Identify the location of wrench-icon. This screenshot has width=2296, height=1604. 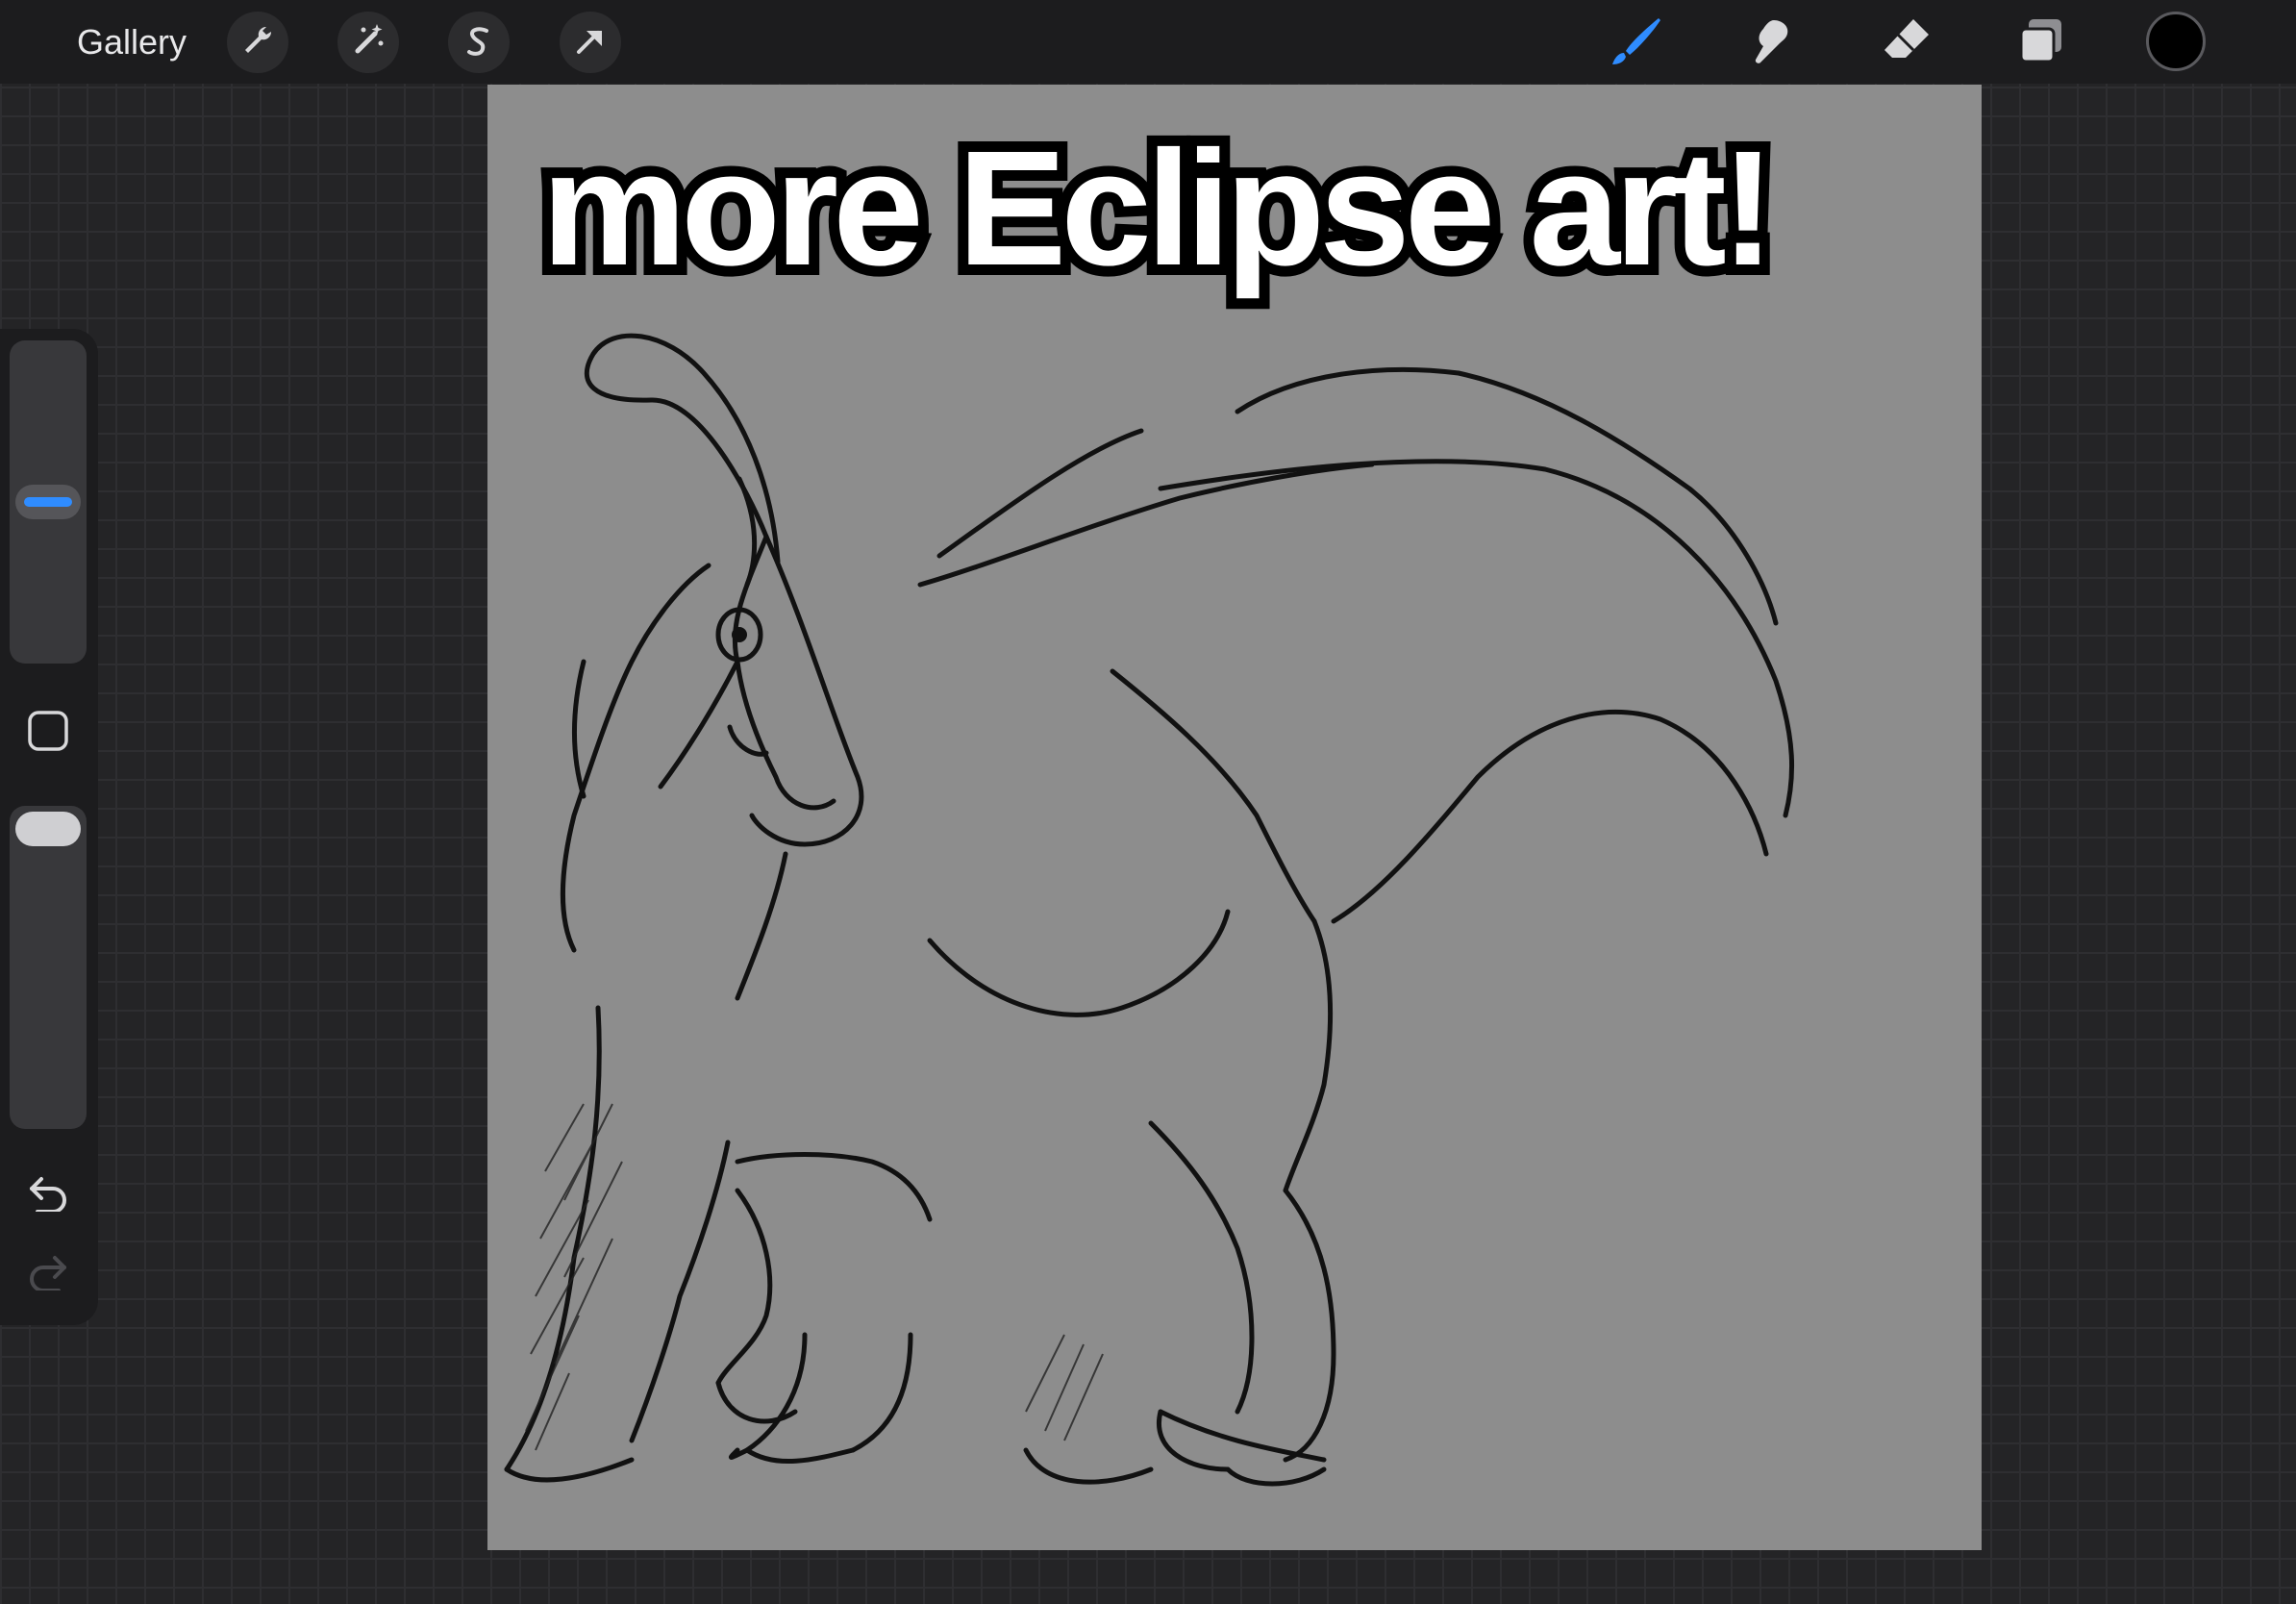
(257, 43).